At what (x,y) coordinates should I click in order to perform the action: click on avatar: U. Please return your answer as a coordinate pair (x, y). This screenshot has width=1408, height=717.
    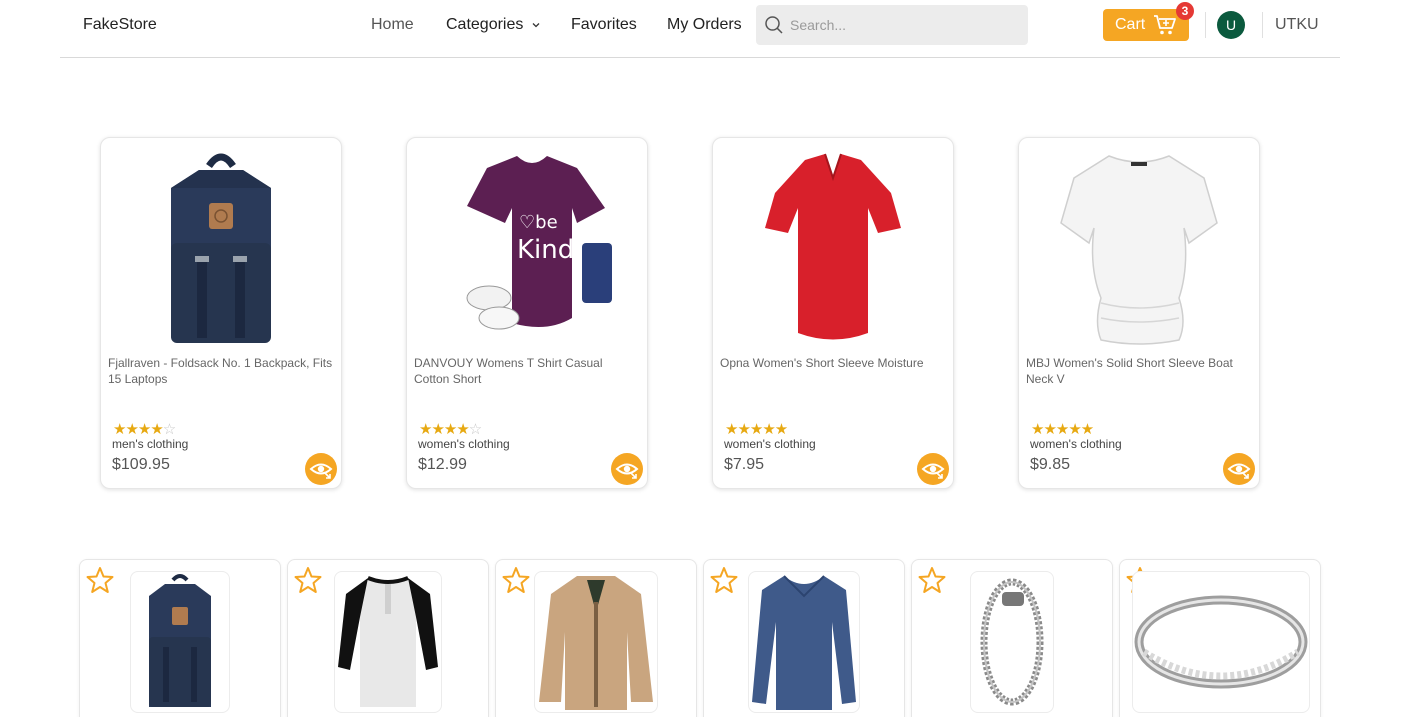
    Looking at the image, I should click on (1231, 25).